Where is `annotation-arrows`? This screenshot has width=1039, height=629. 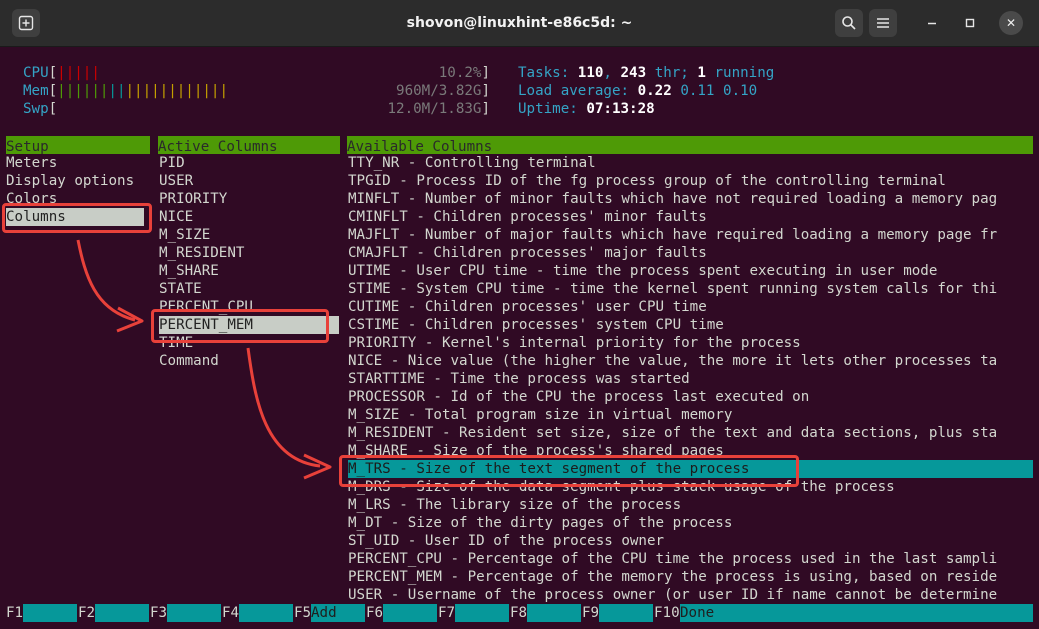 annotation-arrows is located at coordinates (204, 359).